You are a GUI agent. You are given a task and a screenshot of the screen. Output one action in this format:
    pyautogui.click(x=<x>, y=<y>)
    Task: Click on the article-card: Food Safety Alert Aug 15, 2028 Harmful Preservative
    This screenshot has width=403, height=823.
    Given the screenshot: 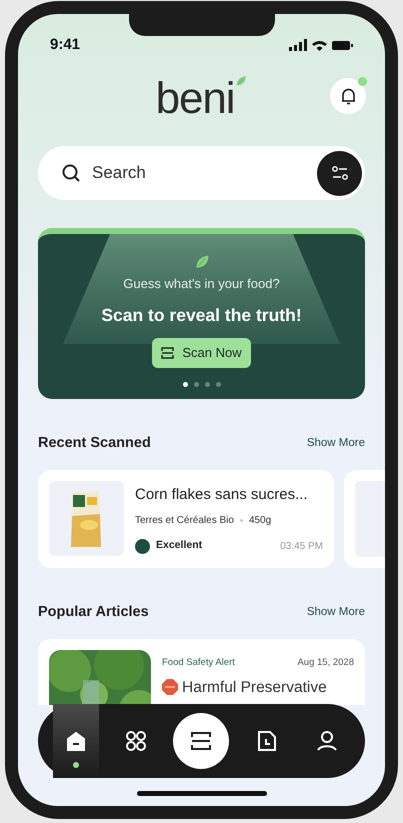 What is the action you would take?
    pyautogui.click(x=201, y=671)
    